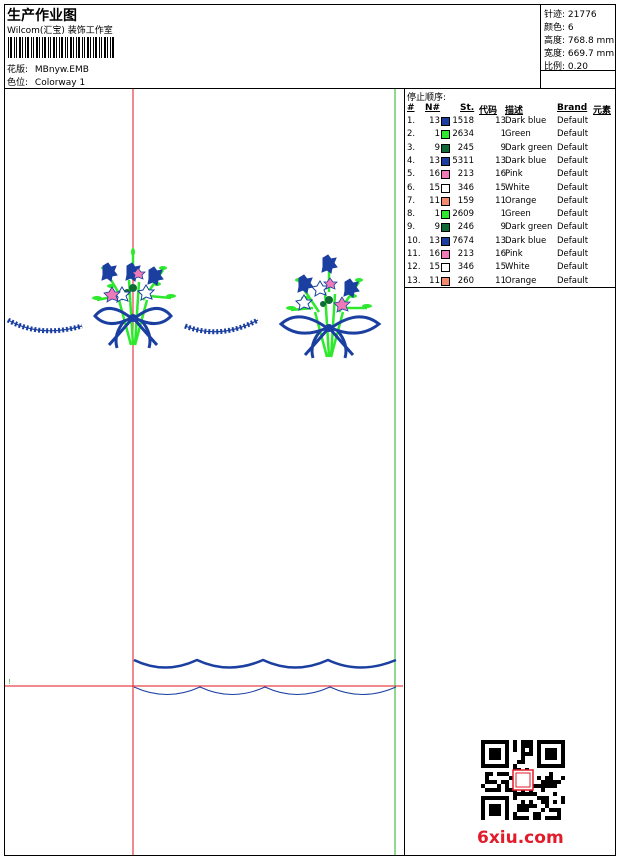 The height and width of the screenshot is (860, 620). What do you see at coordinates (134, 298) in the screenshot?
I see `bouquet-left` at bounding box center [134, 298].